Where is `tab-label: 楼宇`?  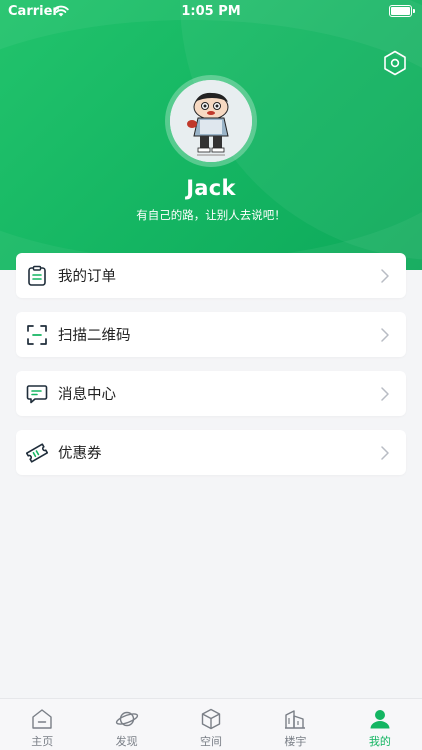
tab-label: 楼宇 is located at coordinates (295, 741).